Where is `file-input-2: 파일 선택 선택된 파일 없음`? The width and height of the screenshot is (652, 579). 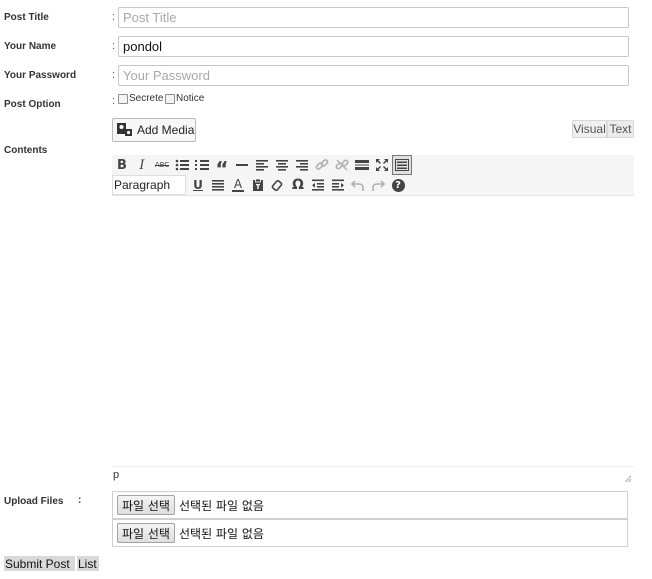
file-input-2: 파일 선택 선택된 파일 없음 is located at coordinates (370, 533).